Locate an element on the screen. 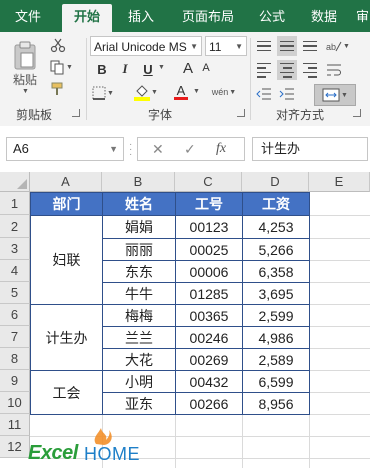 Image resolution: width=370 pixels, height=468 pixels. row-header-4: 4 is located at coordinates (15, 271).